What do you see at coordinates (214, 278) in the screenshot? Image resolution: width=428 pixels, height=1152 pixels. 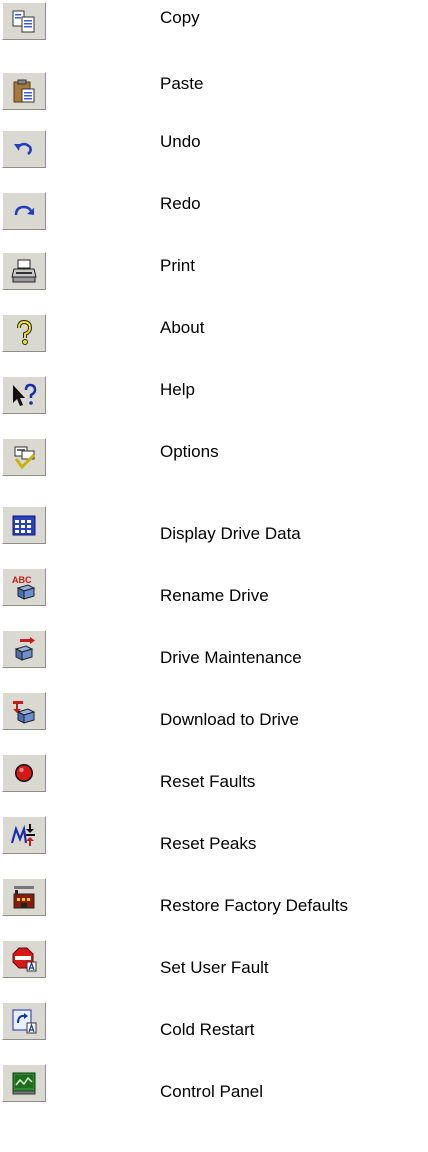 I see `toolbar-row-print: Print` at bounding box center [214, 278].